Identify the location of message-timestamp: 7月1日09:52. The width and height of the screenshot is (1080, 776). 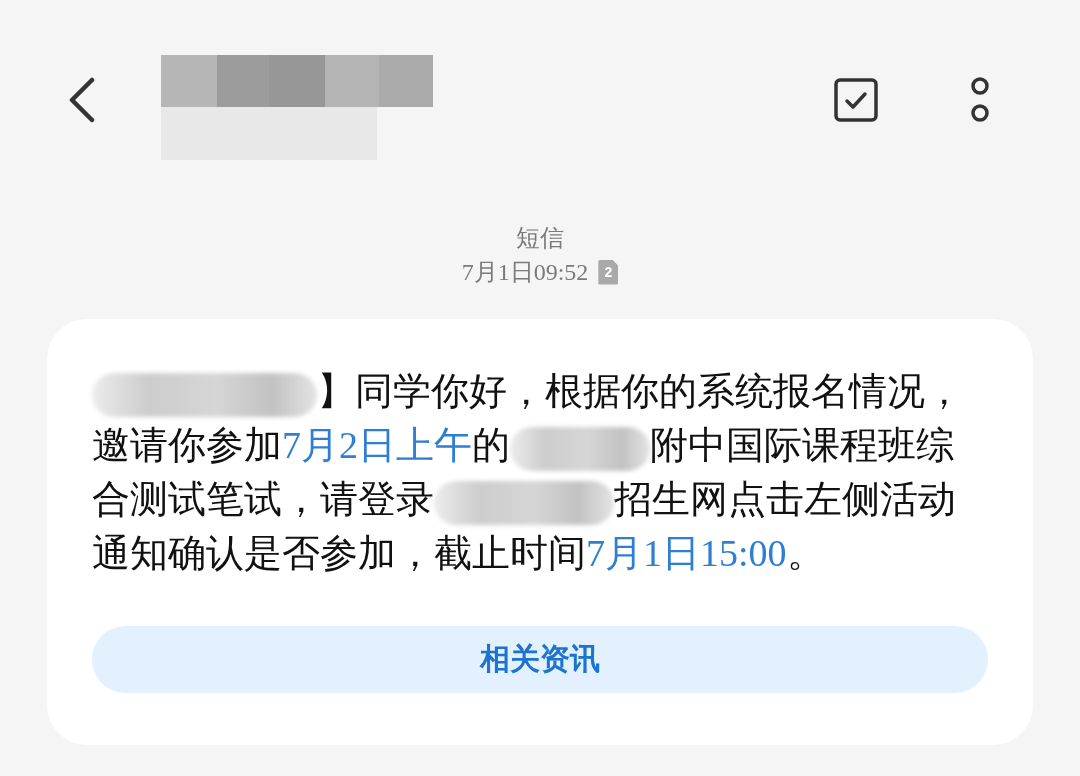
(525, 272).